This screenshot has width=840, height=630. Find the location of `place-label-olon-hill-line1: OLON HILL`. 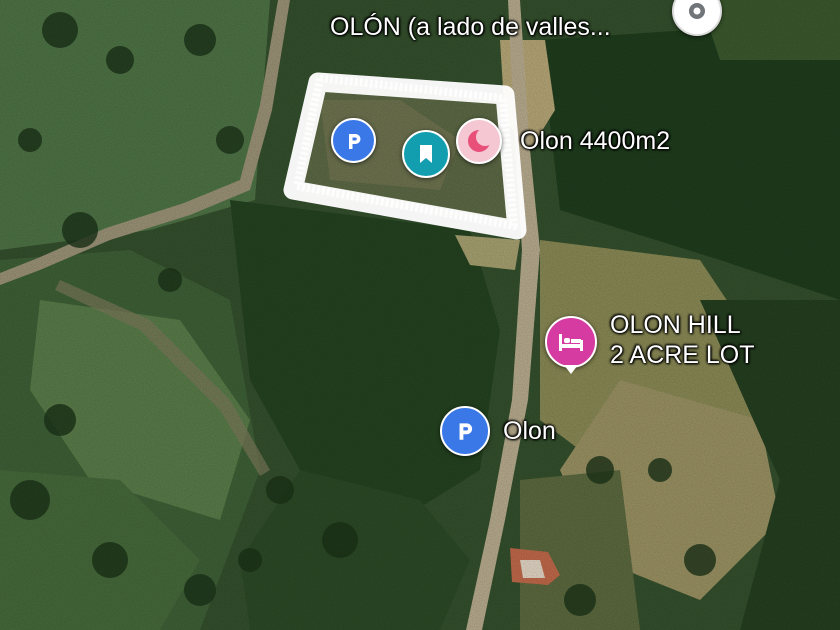

place-label-olon-hill-line1: OLON HILL is located at coordinates (675, 325).